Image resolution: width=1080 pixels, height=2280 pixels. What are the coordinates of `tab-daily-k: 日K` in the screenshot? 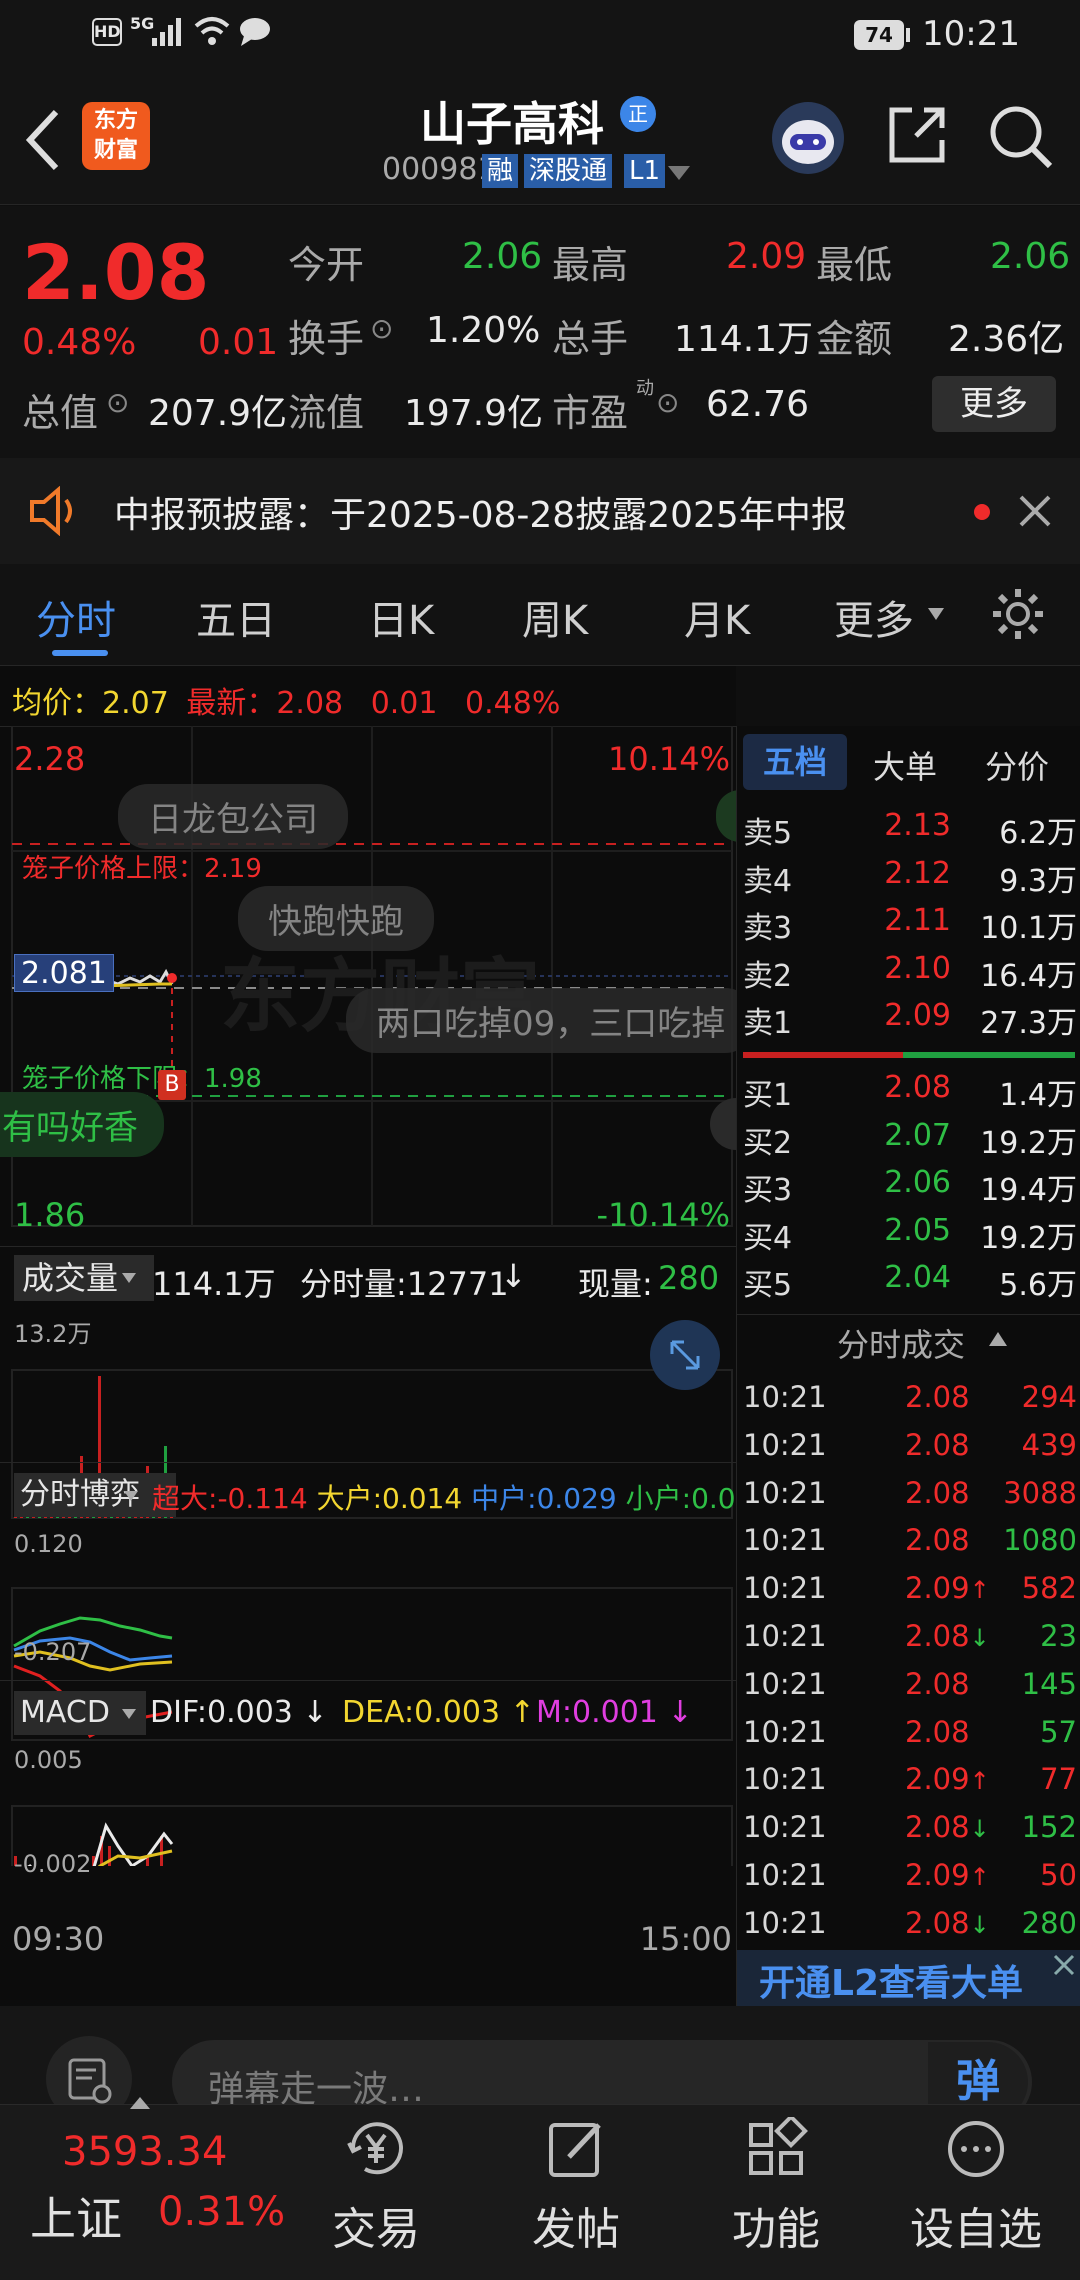 It's located at (401, 617).